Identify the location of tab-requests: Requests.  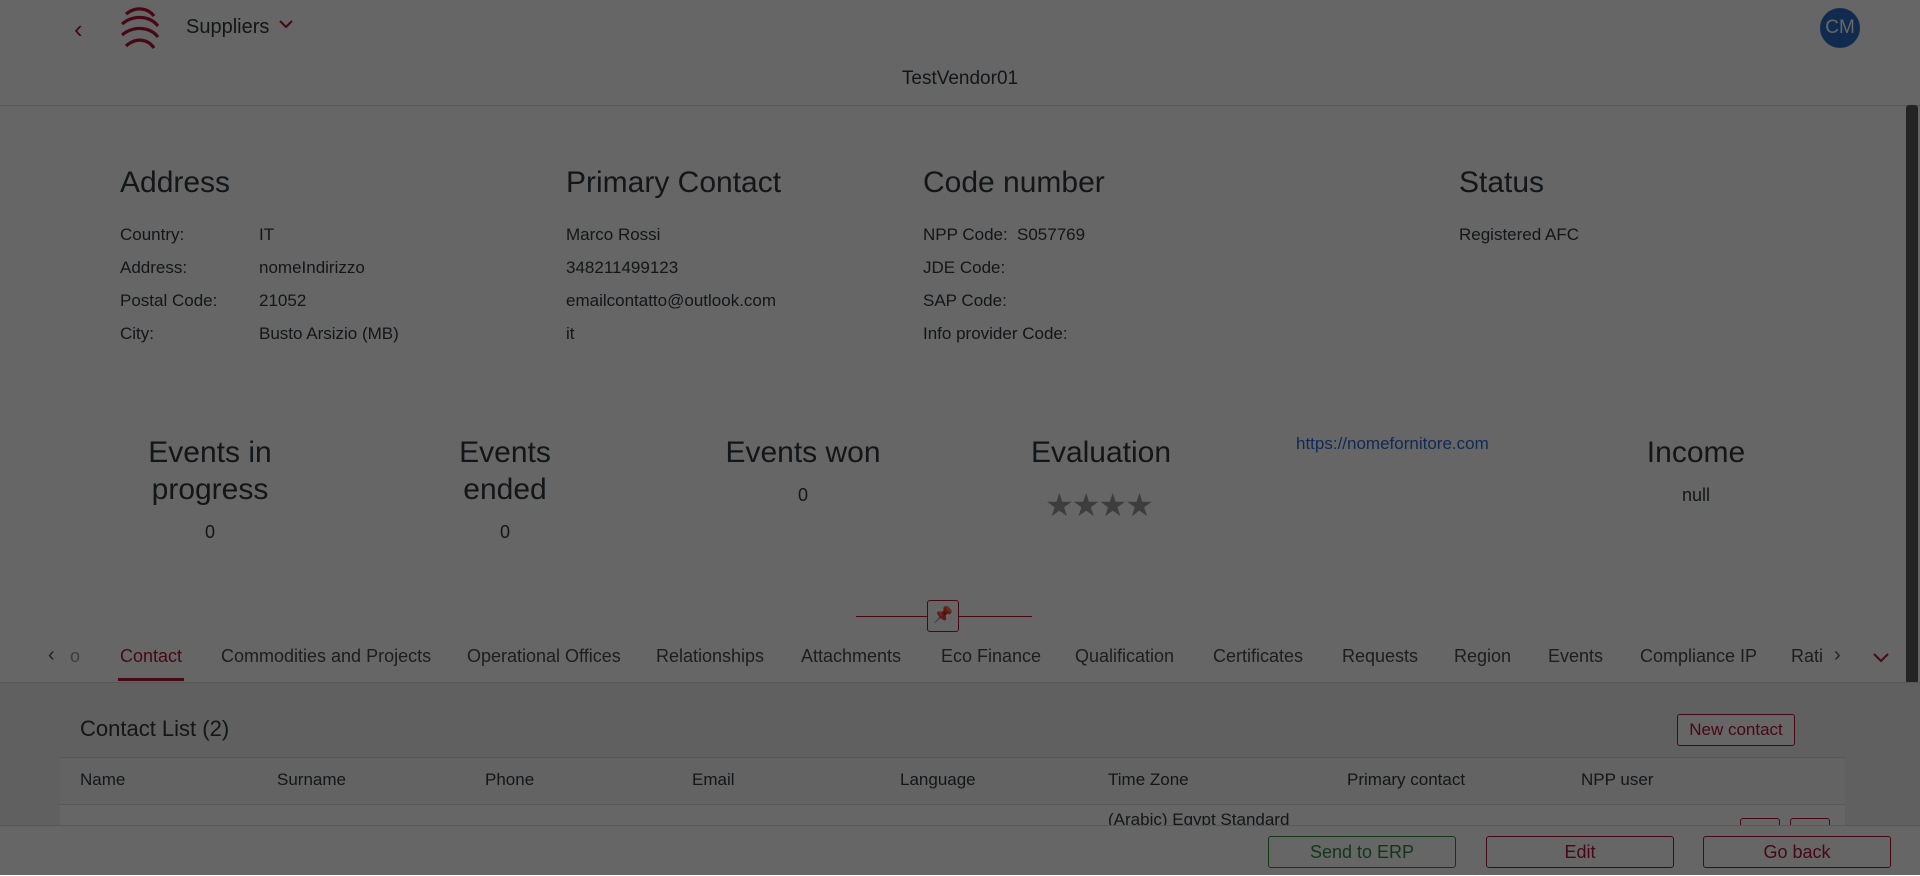
(1380, 656).